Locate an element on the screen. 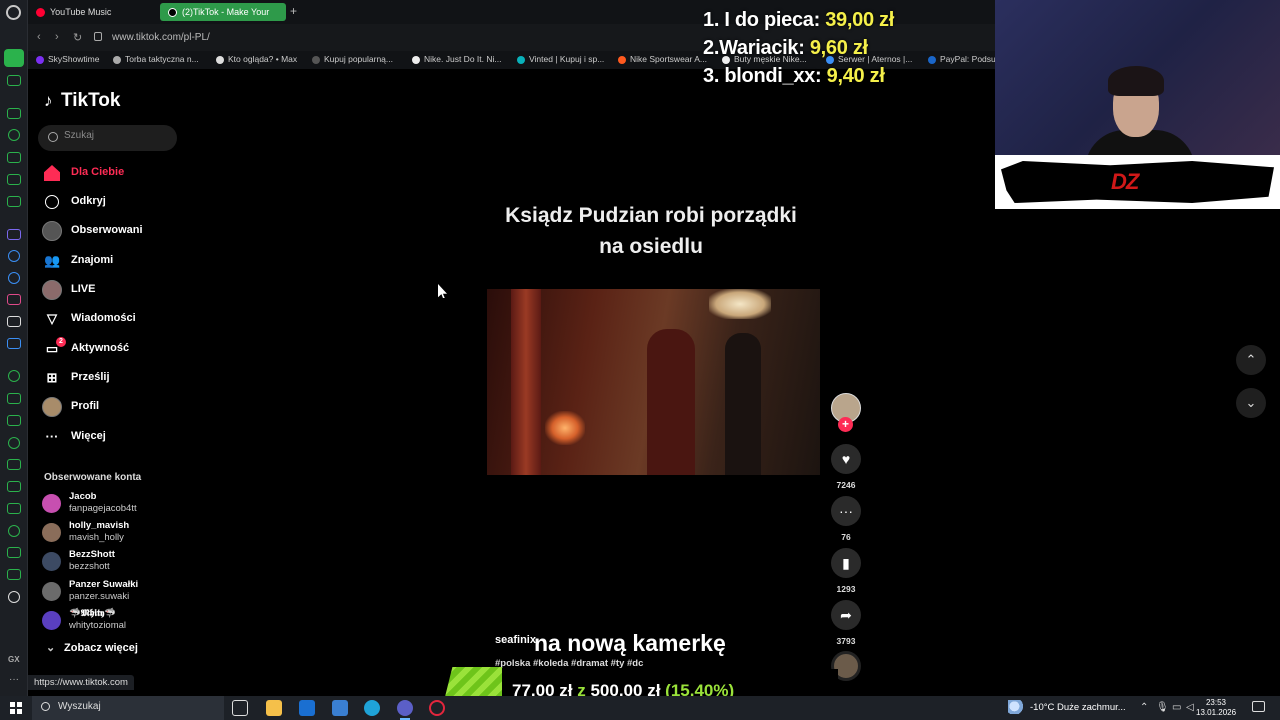 This screenshot has width=1280, height=720. flow-icon is located at coordinates (14, 486).